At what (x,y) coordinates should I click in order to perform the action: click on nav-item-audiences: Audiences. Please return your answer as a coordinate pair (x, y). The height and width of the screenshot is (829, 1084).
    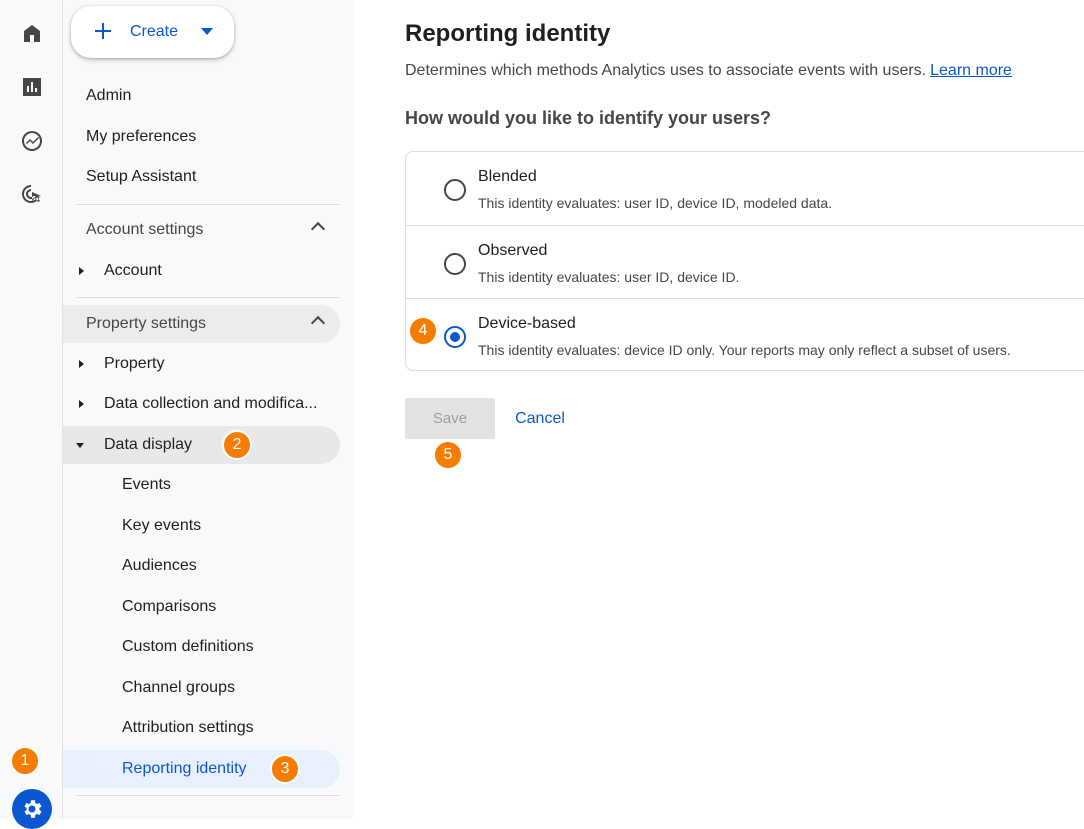
    Looking at the image, I should click on (201, 566).